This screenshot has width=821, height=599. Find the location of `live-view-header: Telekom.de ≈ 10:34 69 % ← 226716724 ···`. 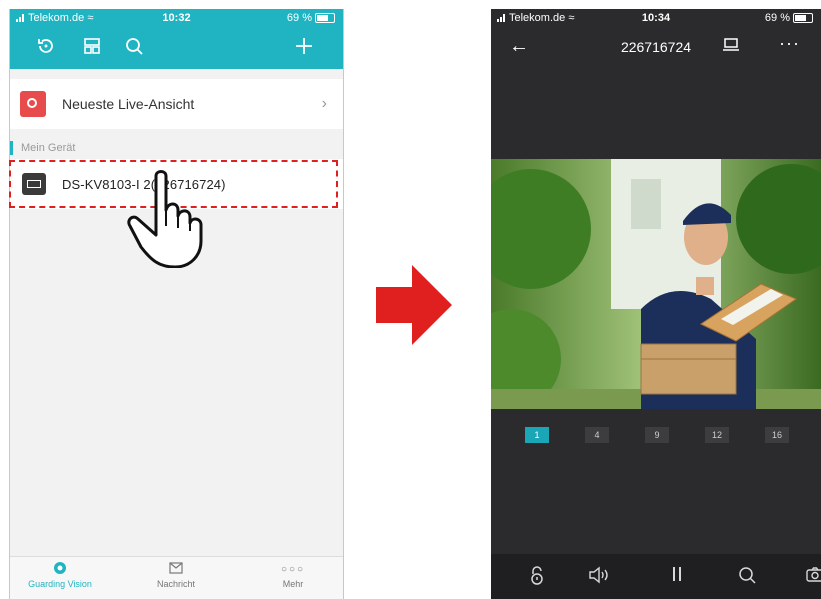

live-view-header: Telekom.de ≈ 10:34 69 % ← 226716724 ··· is located at coordinates (656, 45).